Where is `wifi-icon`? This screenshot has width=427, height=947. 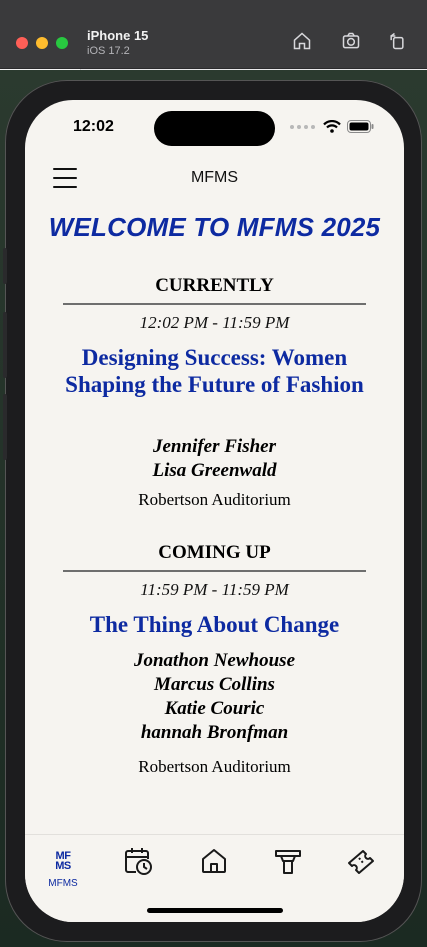 wifi-icon is located at coordinates (332, 126).